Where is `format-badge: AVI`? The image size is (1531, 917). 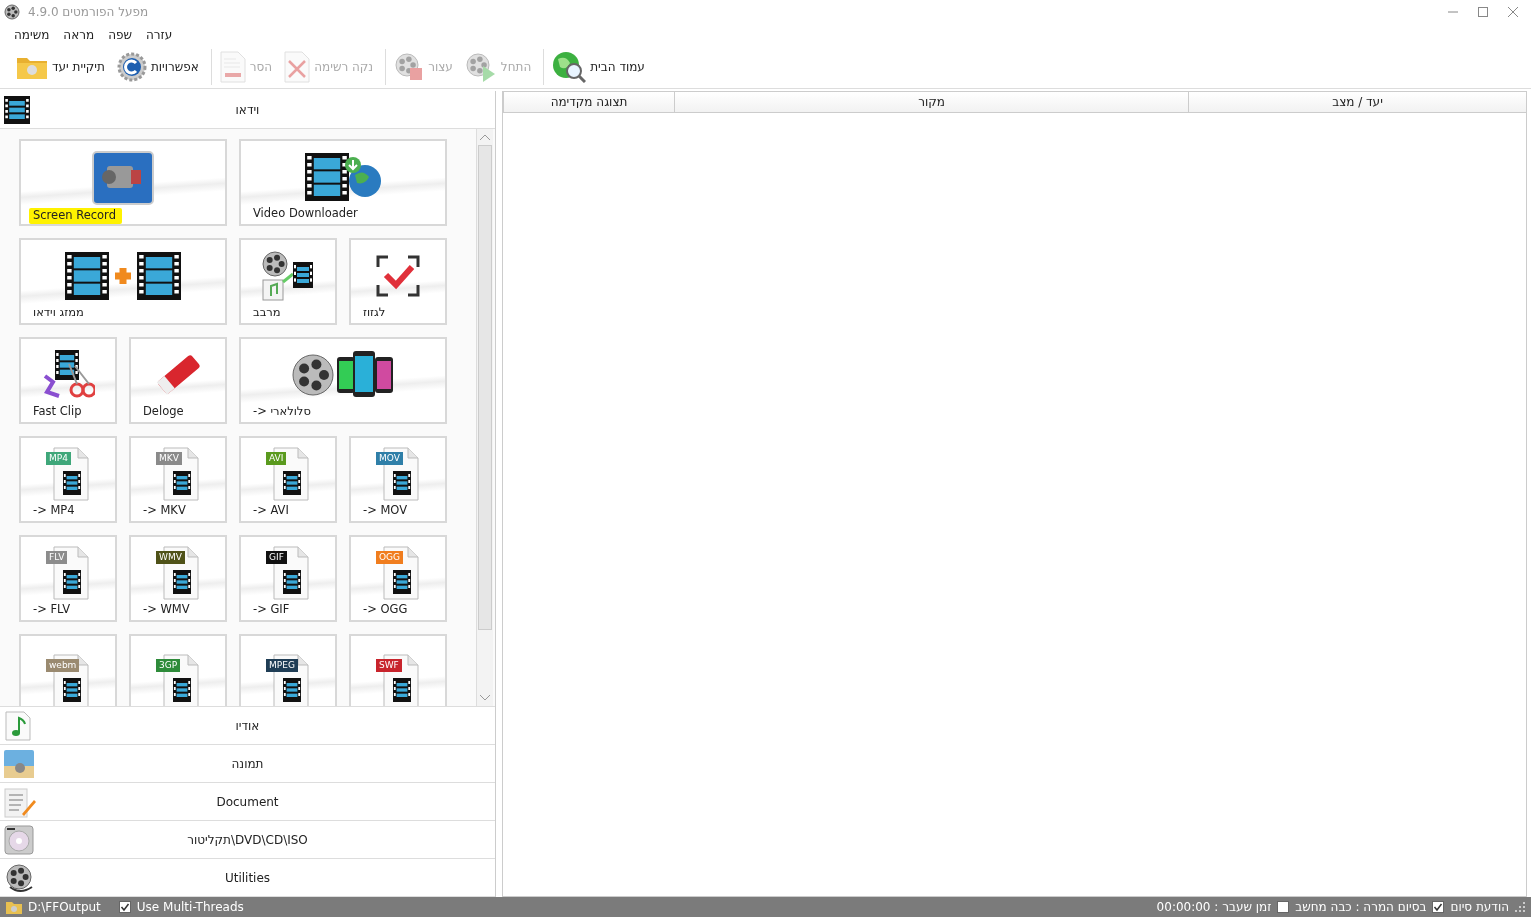
format-badge: AVI is located at coordinates (276, 458).